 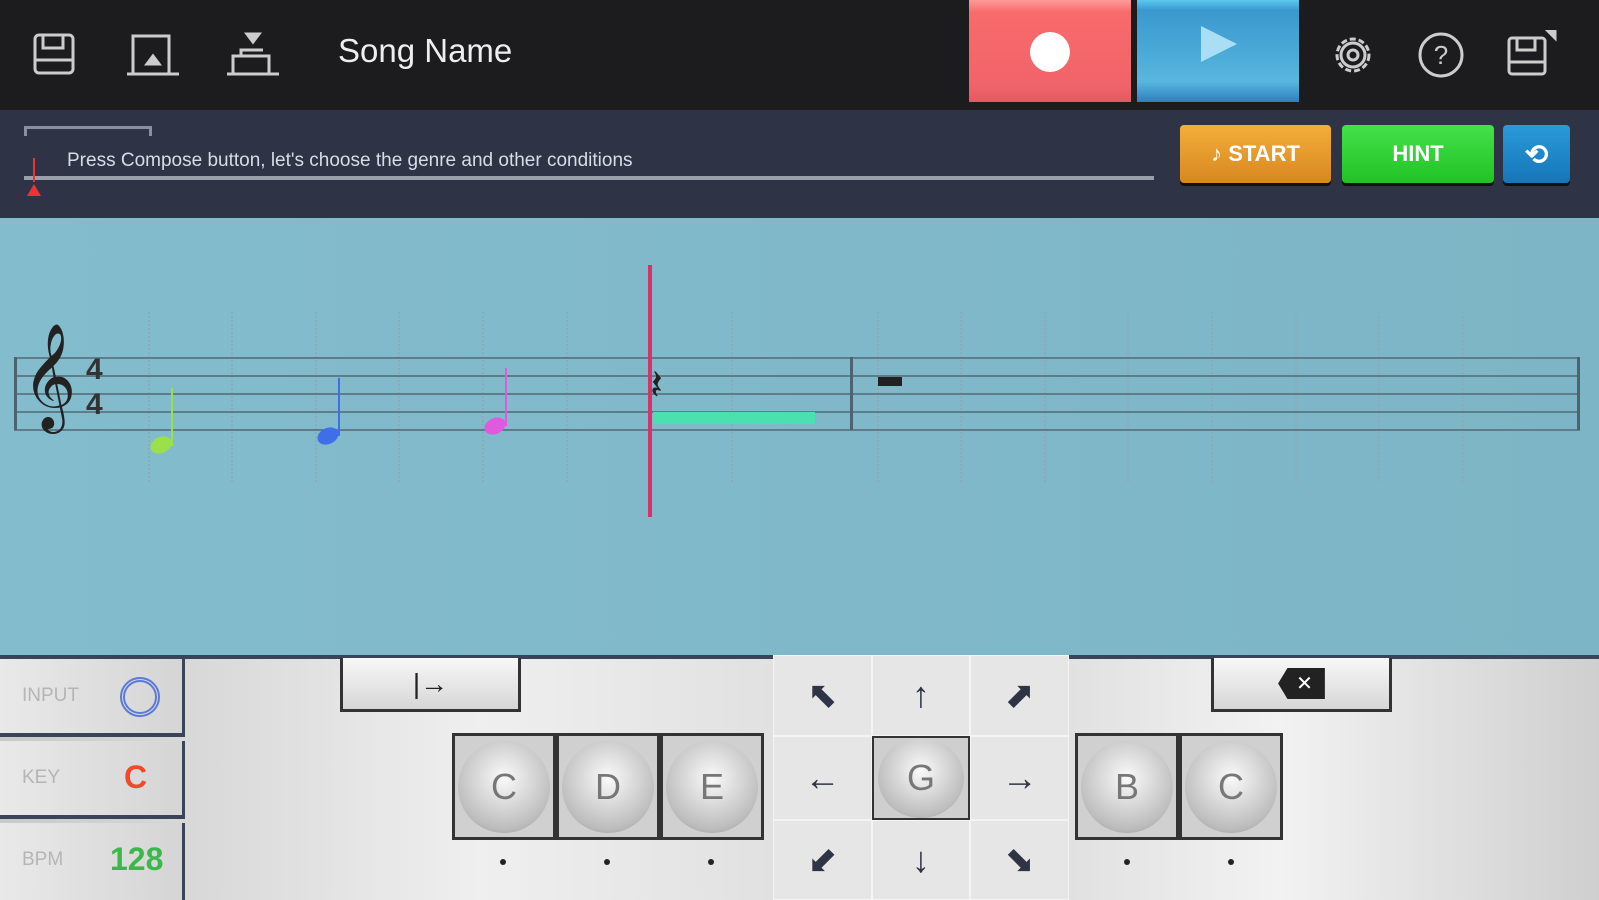 I want to click on arrow-left-icon: ←, so click(x=822, y=777).